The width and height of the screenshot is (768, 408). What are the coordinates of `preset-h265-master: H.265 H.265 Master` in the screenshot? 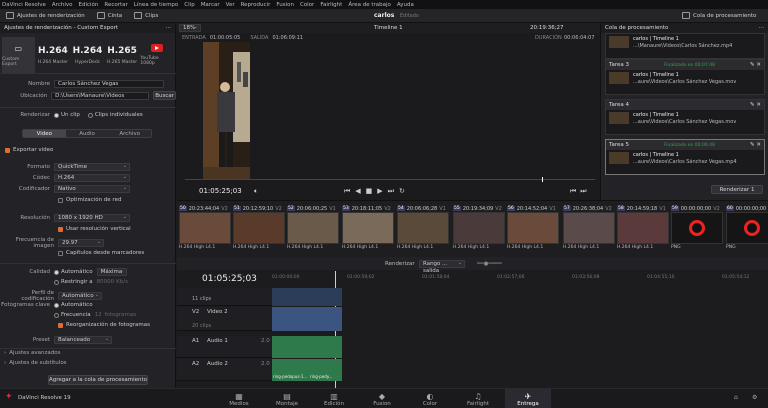 It's located at (122, 55).